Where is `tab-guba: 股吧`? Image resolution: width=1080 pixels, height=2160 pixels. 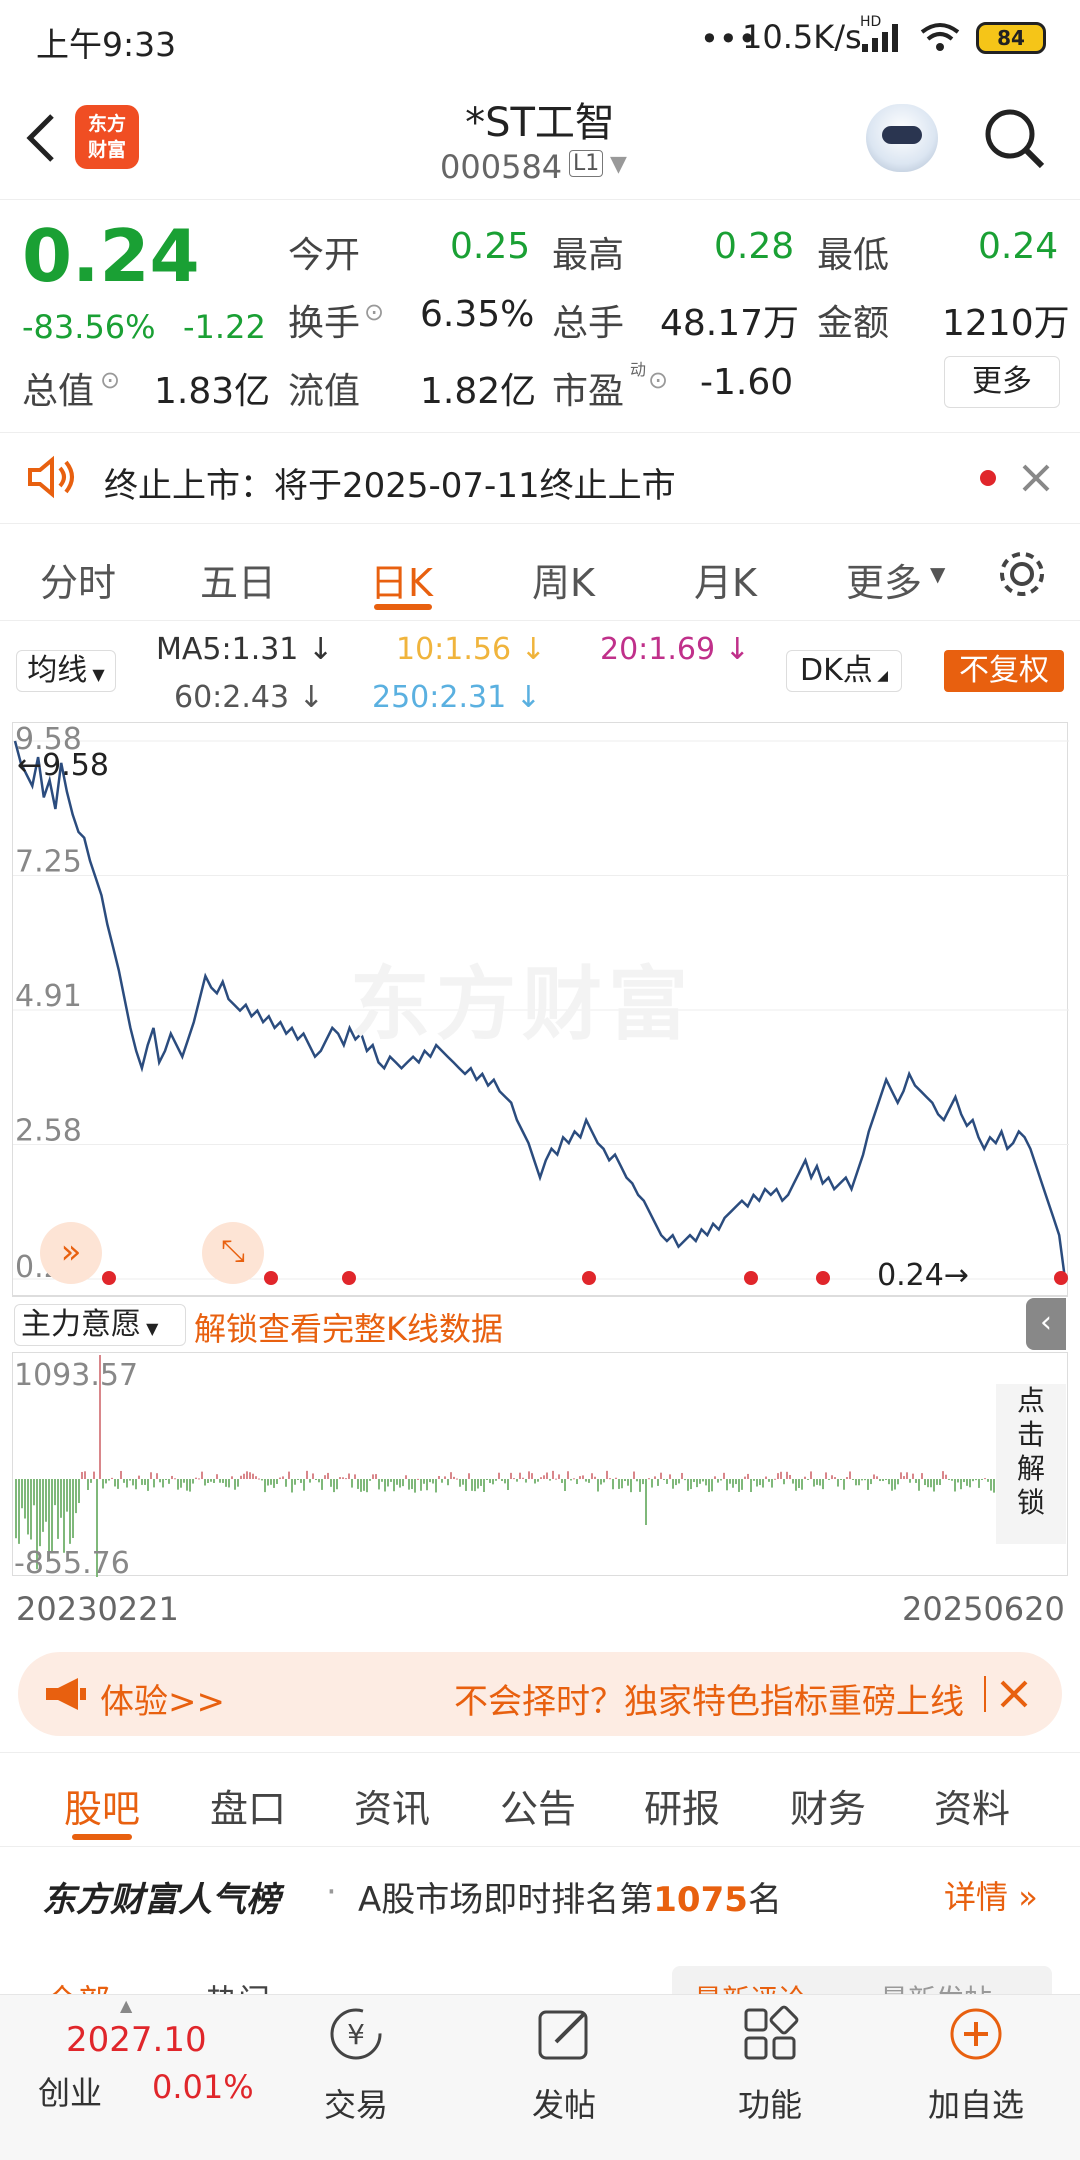 tab-guba: 股吧 is located at coordinates (102, 1805).